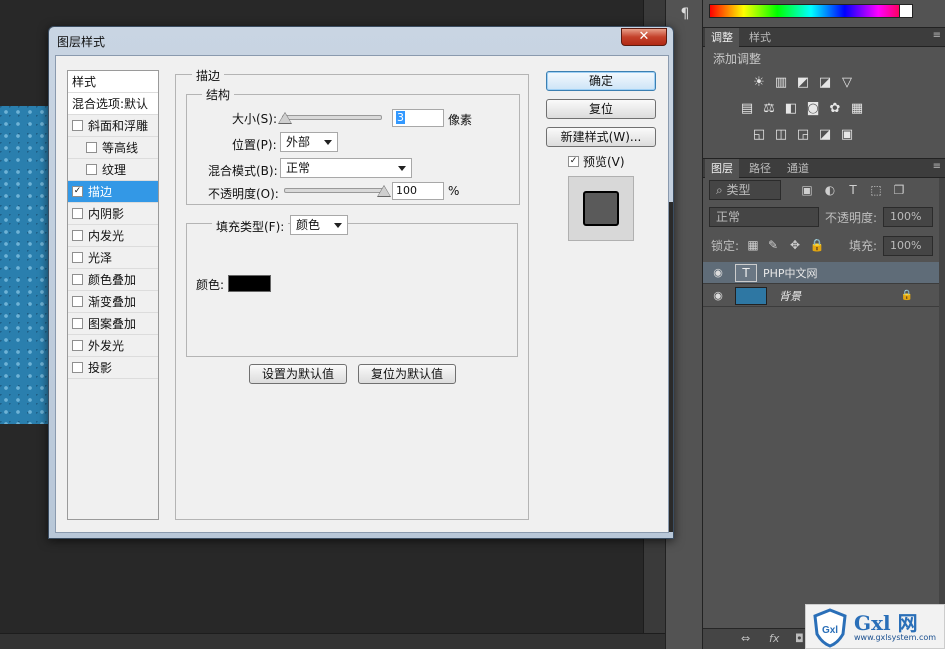 The image size is (945, 649). I want to click on style-item-inner-shadow: 内阴影, so click(113, 214).